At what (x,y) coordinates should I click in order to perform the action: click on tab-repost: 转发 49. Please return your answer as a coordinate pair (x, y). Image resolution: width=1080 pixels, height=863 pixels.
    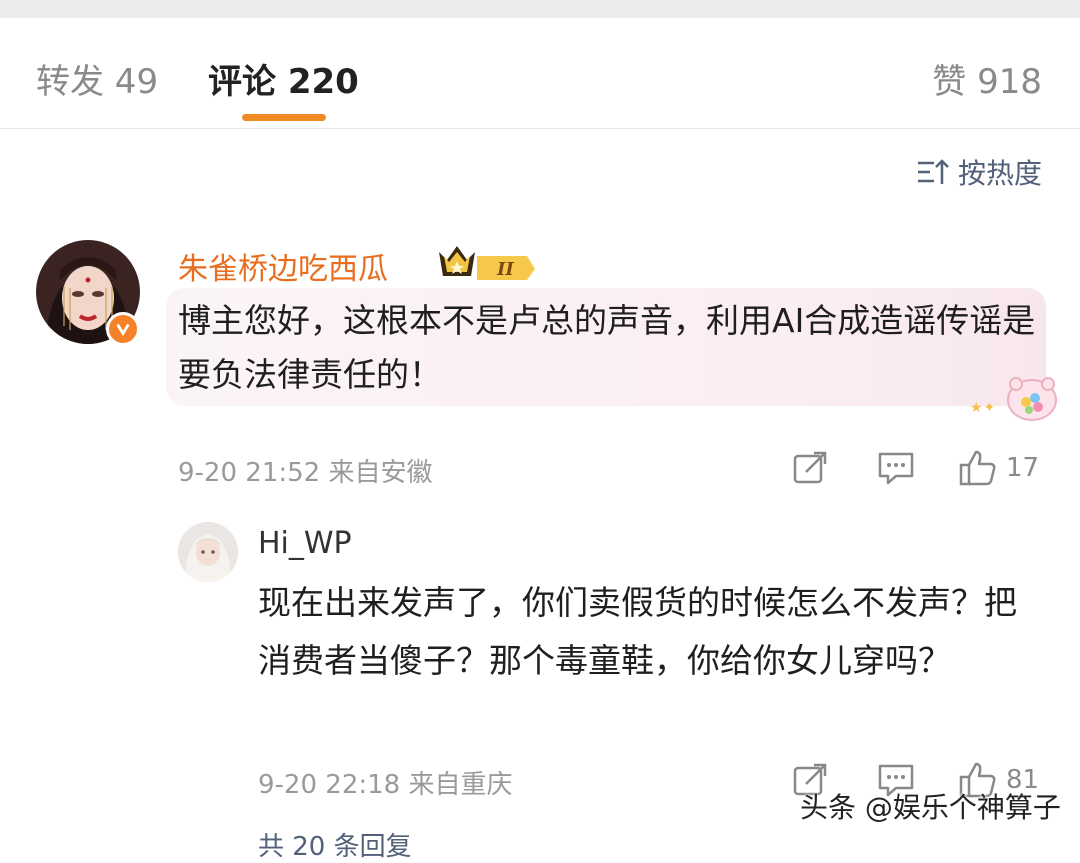
    Looking at the image, I should click on (97, 78).